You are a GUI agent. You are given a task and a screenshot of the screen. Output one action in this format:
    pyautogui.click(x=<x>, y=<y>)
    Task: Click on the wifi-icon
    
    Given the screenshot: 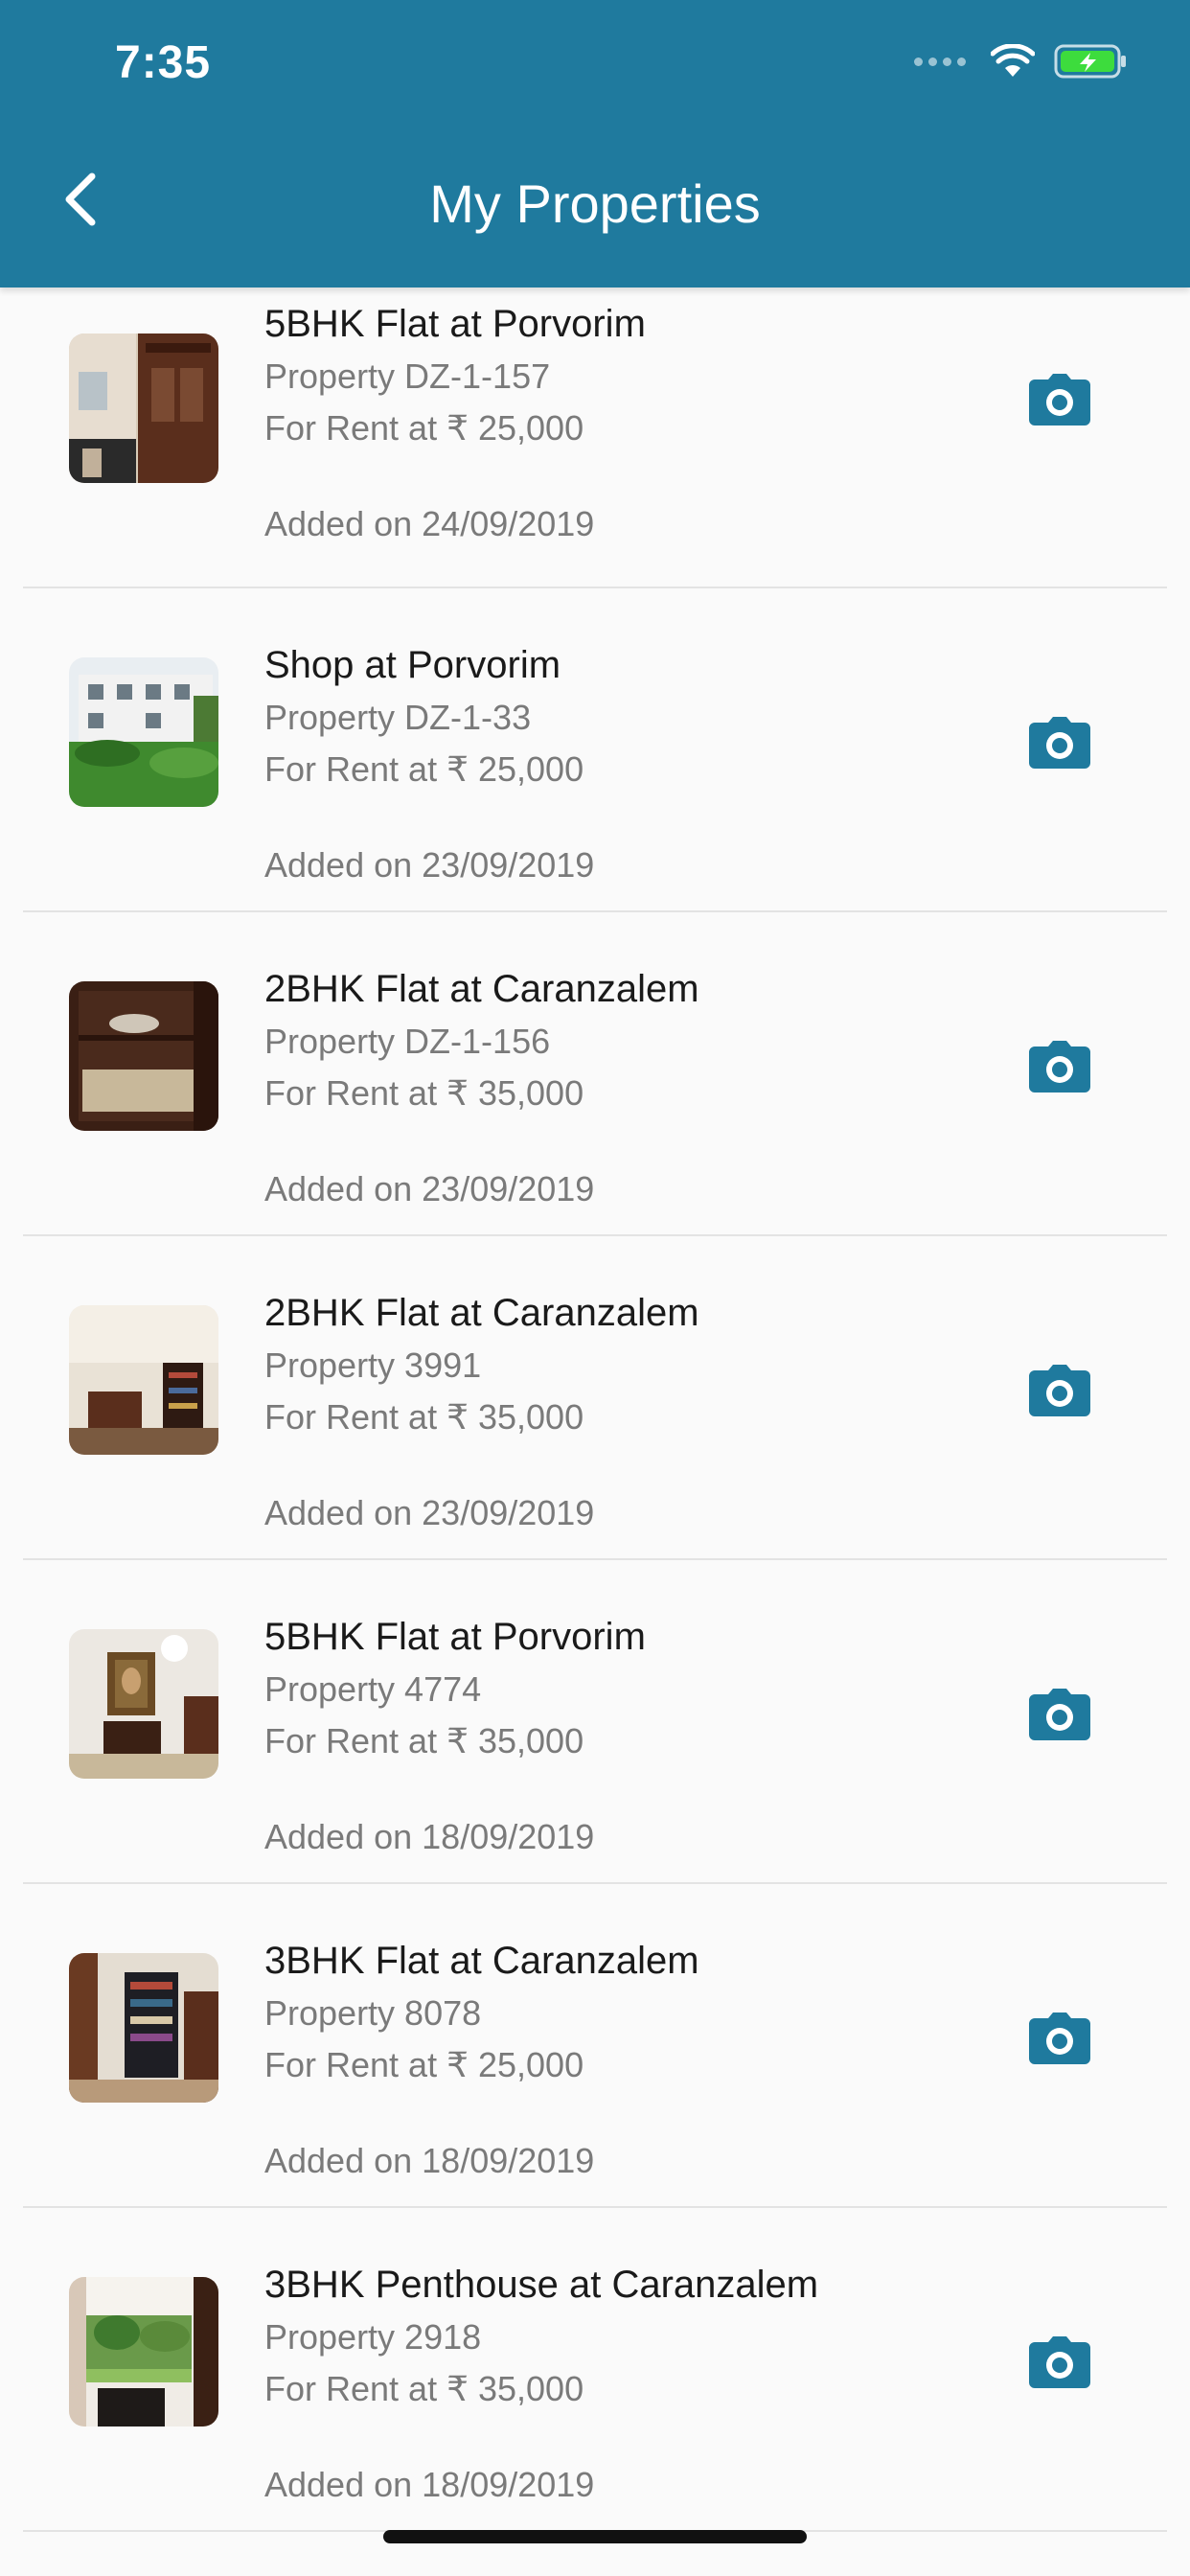 What is the action you would take?
    pyautogui.click(x=1013, y=60)
    